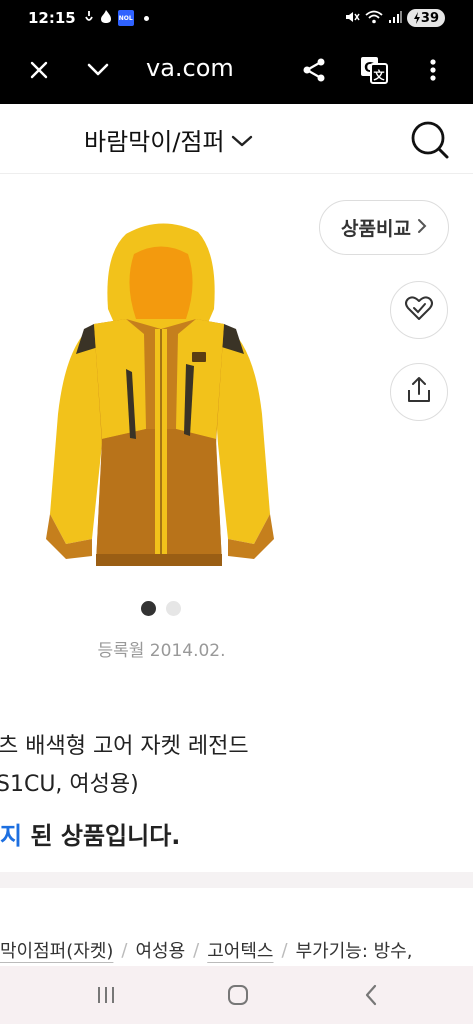 This screenshot has height=1024, width=473. I want to click on browser-toolbar: va.com G文, so click(236, 70).